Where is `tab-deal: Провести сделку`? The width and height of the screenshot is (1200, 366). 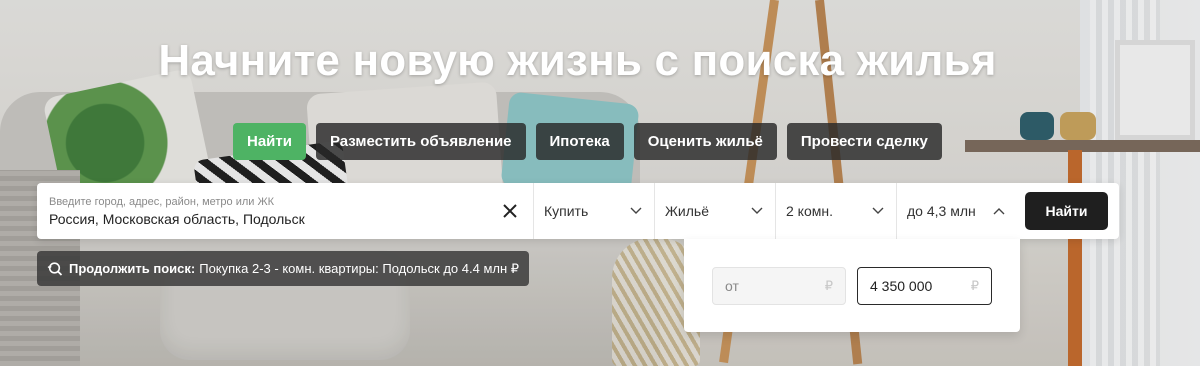
tab-deal: Провести сделку is located at coordinates (864, 141).